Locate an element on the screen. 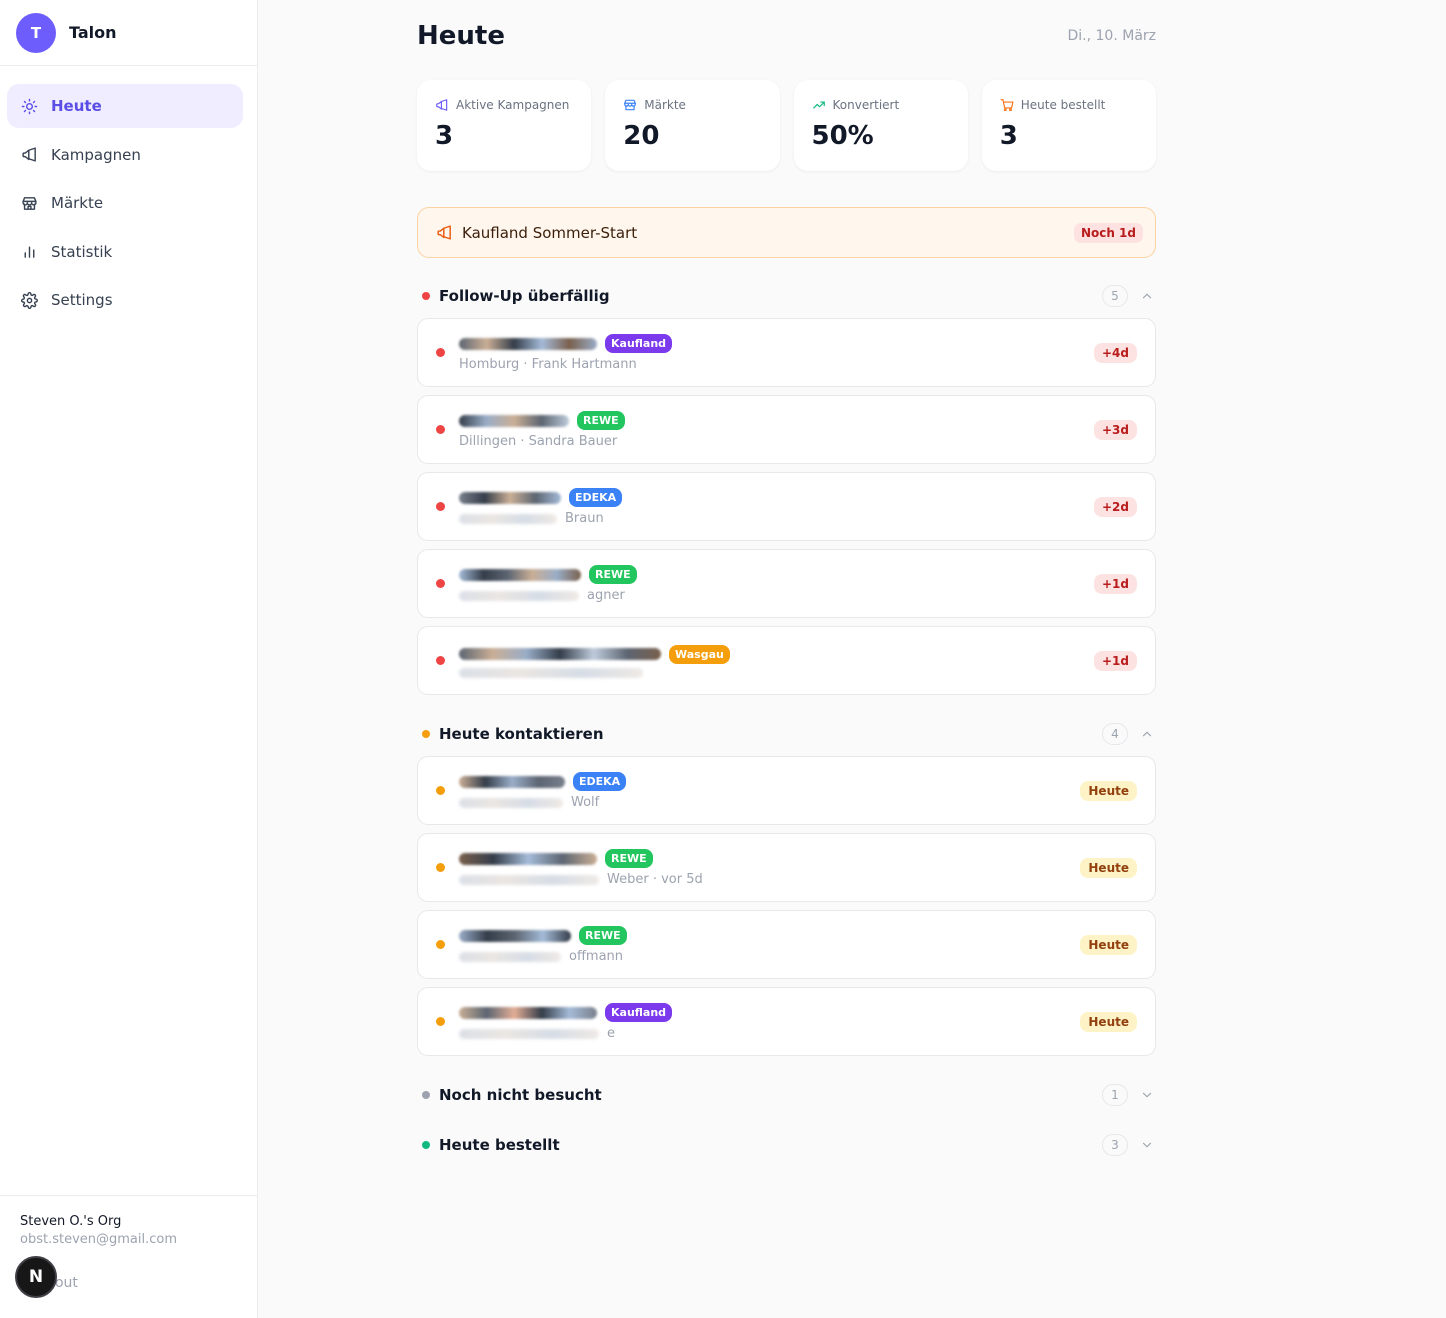  list-item: REWE agner +1d is located at coordinates (786, 583).